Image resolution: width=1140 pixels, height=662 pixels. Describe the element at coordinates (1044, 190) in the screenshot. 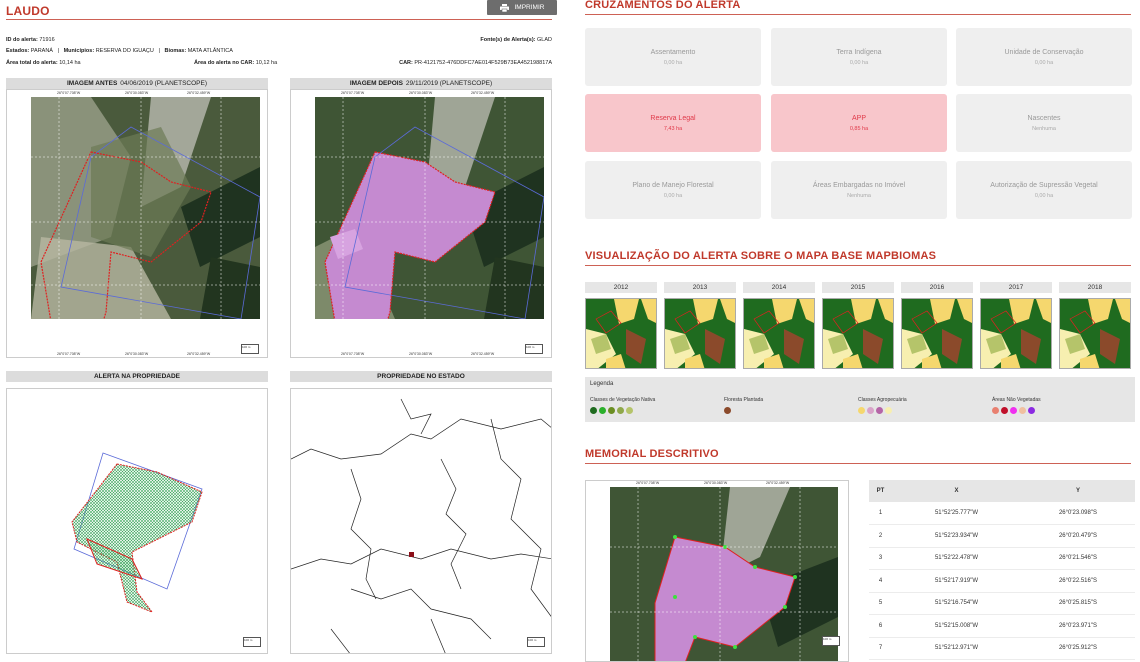

I see `crossing-card: Autorização de Supressão Vegetal 0,00 ha` at that location.